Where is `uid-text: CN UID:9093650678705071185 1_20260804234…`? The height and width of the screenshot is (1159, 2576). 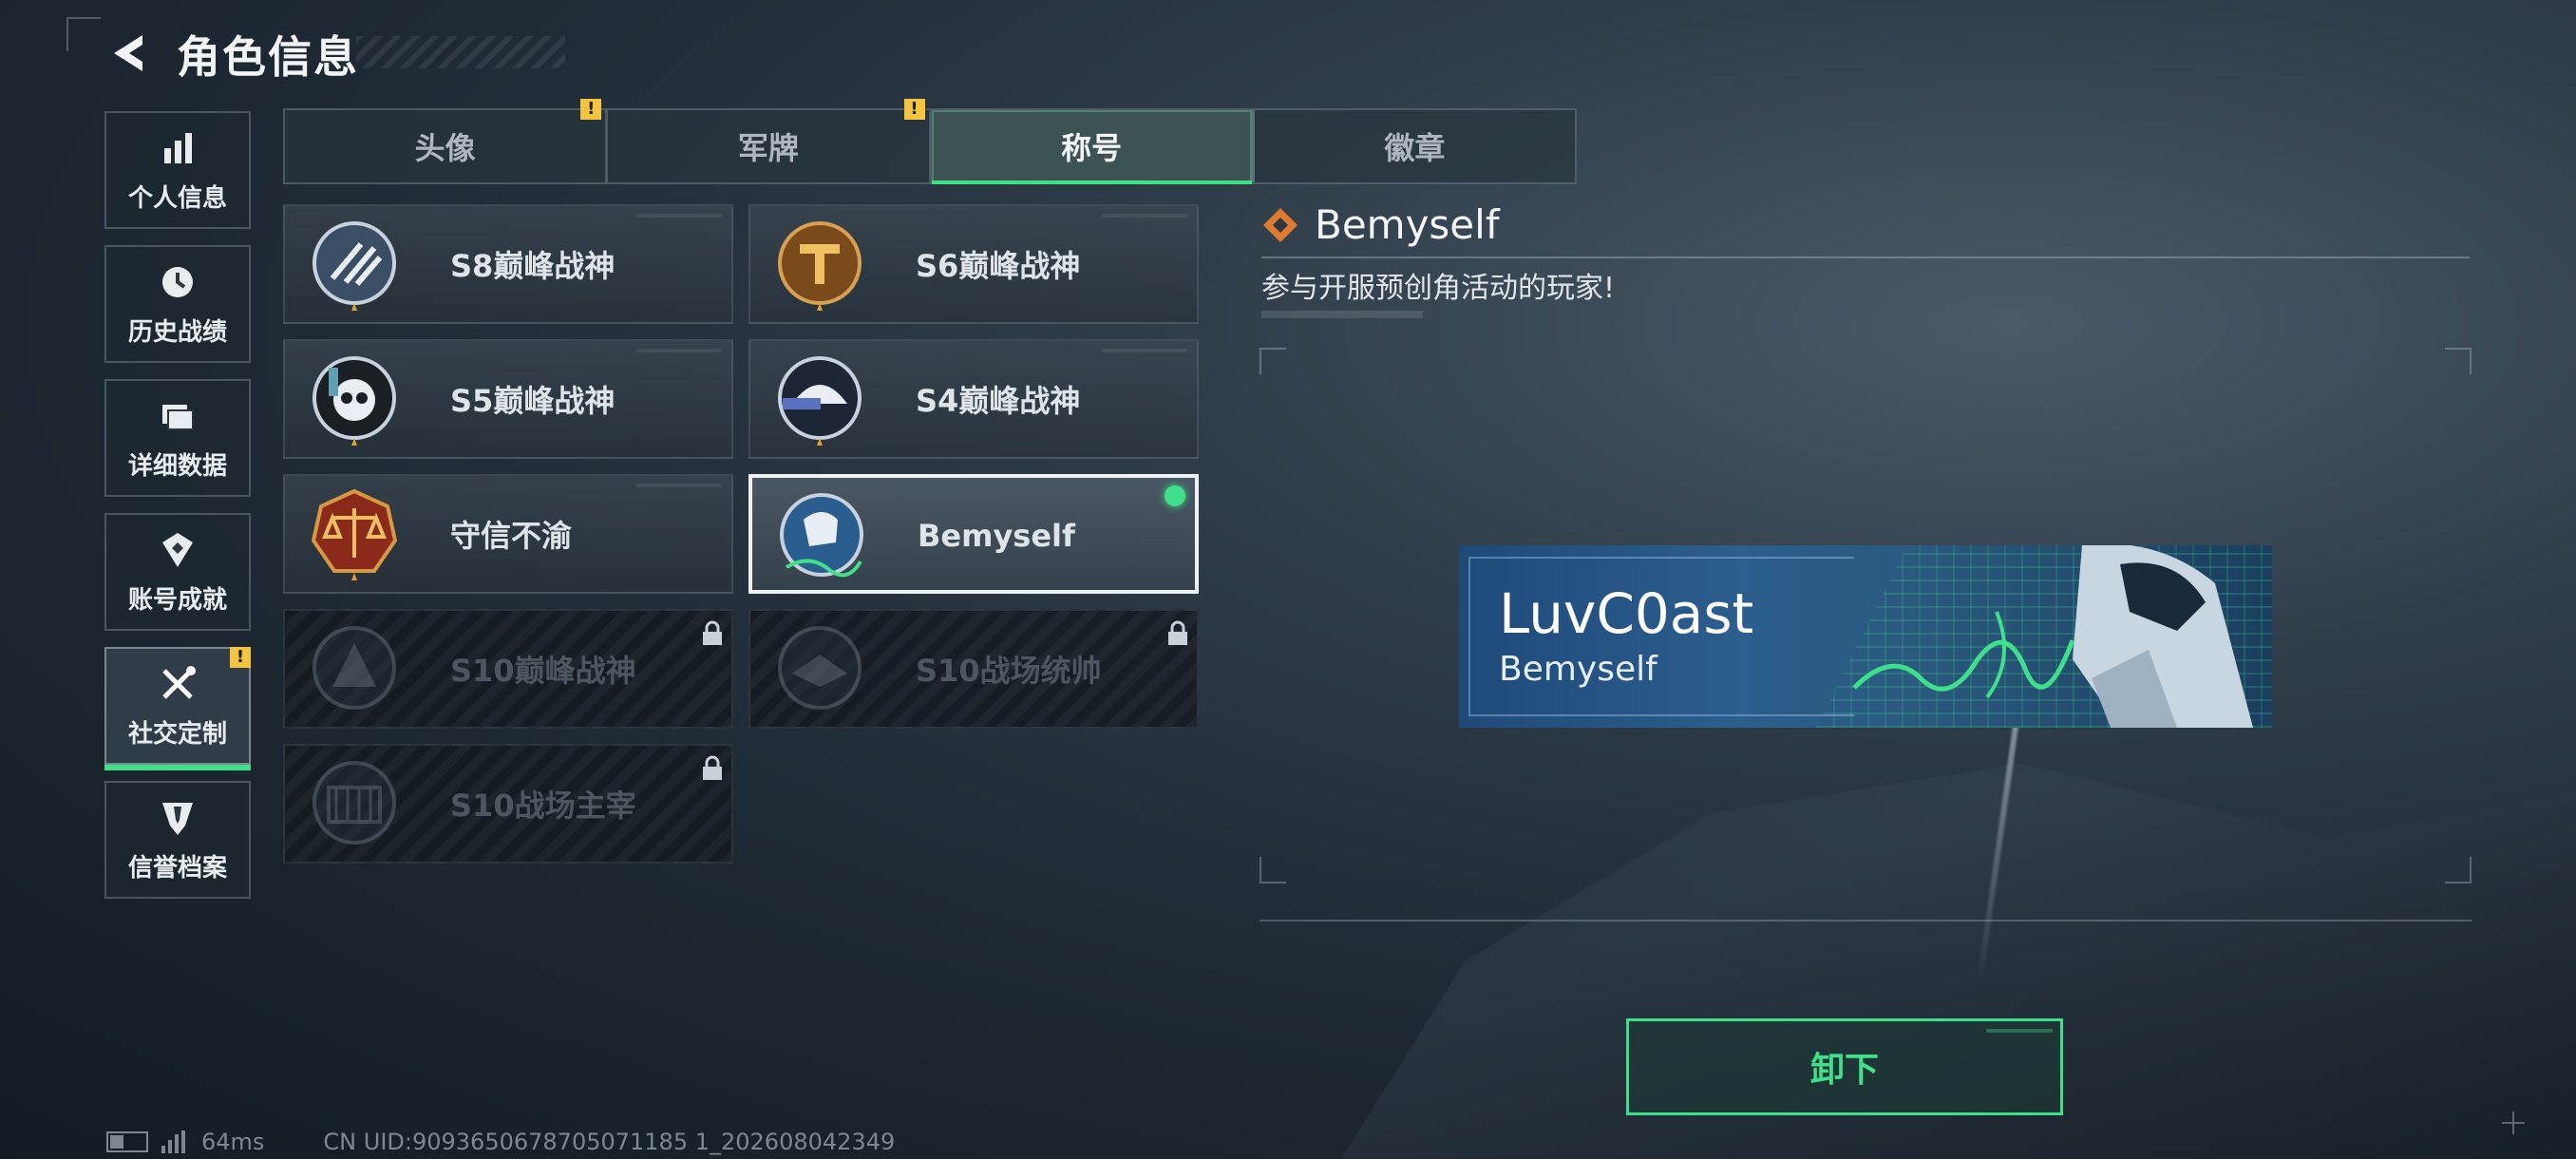 uid-text: CN UID:9093650678705071185 1_20260804234… is located at coordinates (609, 1142).